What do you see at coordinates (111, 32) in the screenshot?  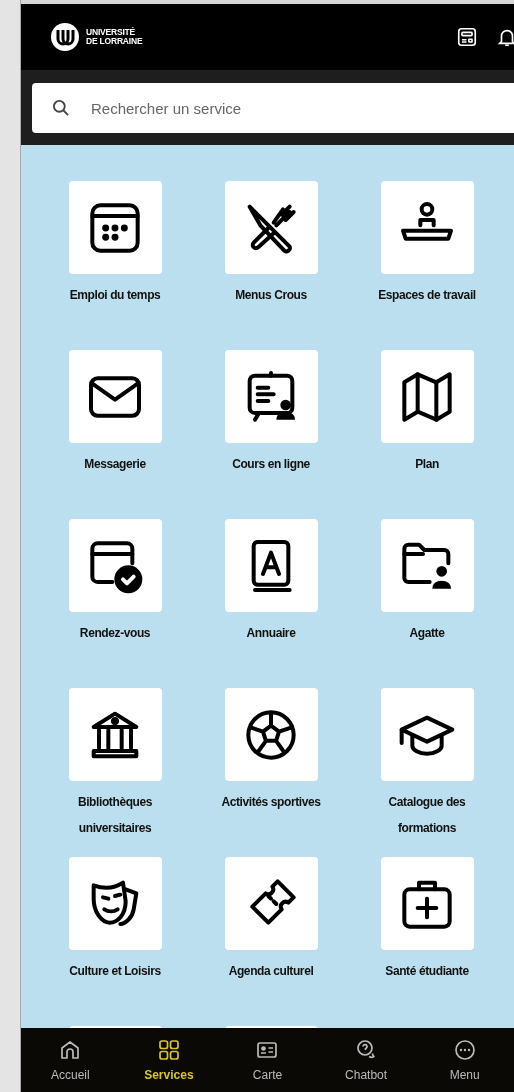 I see `logo-text: UNIVERSITÉ` at bounding box center [111, 32].